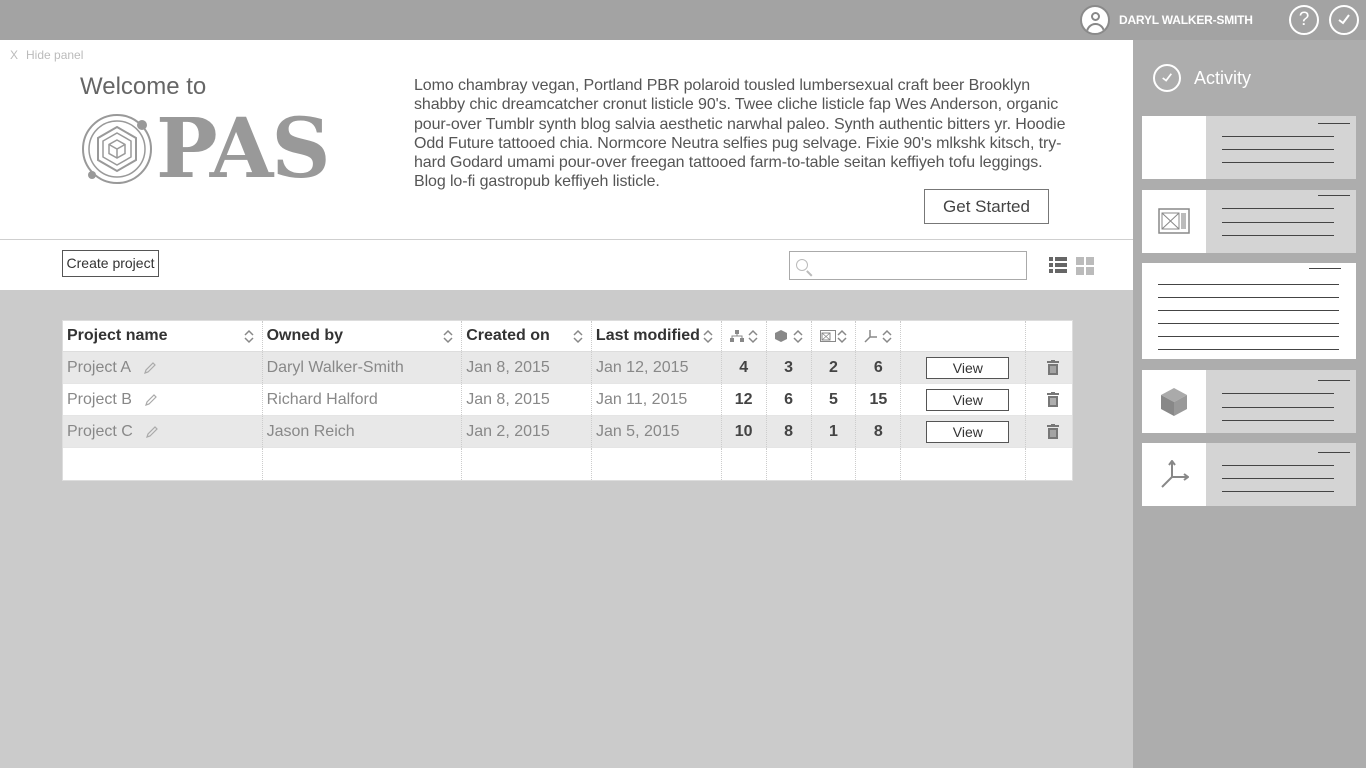 The width and height of the screenshot is (1366, 768). What do you see at coordinates (683, 20) in the screenshot?
I see `top-bar: DARYL WALKER-SMITH ?` at bounding box center [683, 20].